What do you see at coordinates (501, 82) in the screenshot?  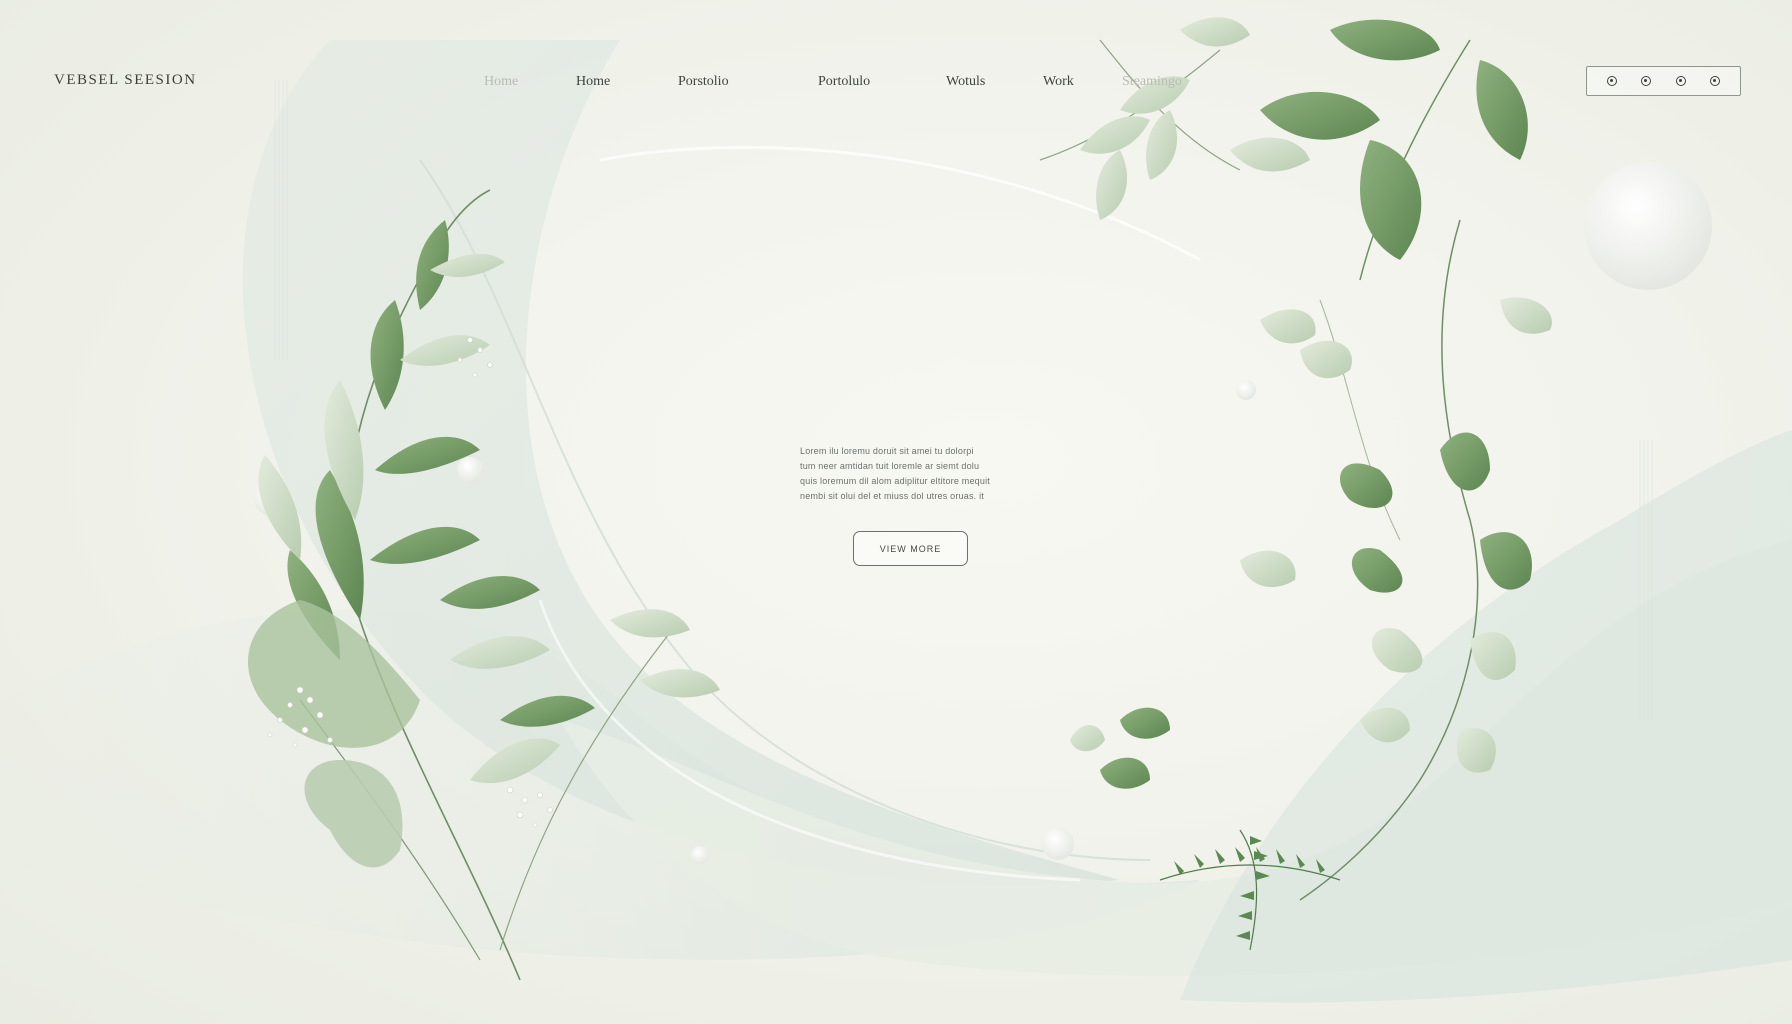 I see `nav-item-home-faded: Home` at bounding box center [501, 82].